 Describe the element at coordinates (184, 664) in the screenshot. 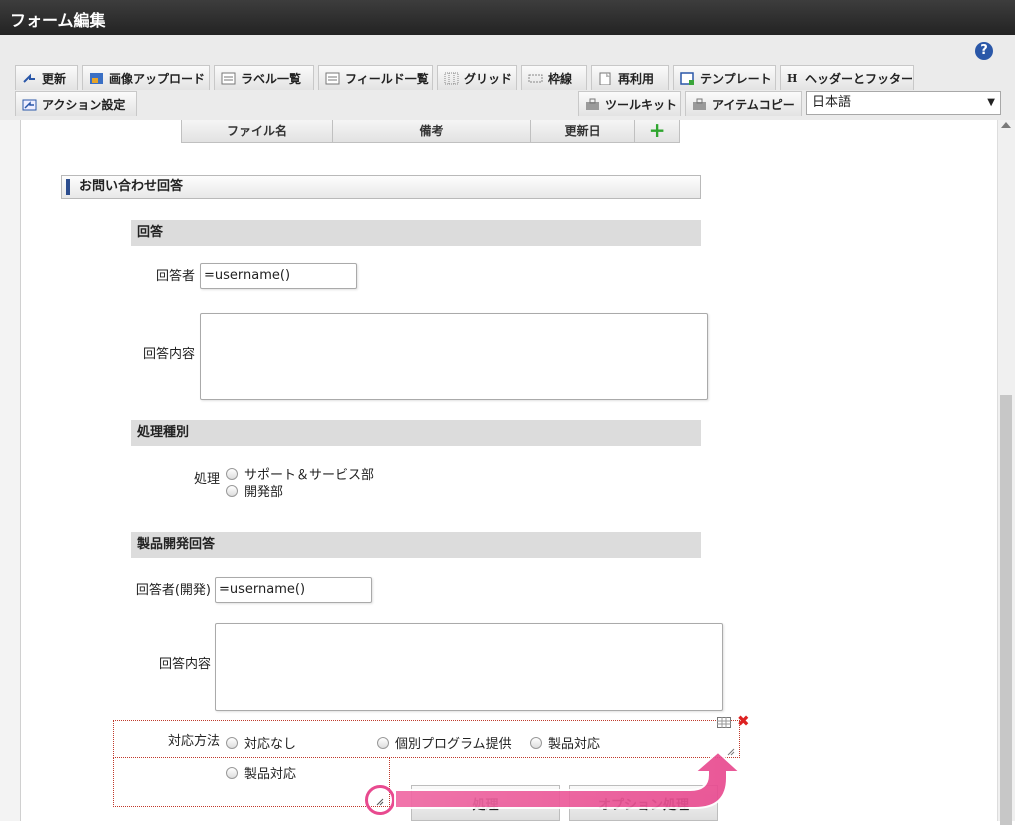

I see `dev-answer-content-label: 回答内容` at that location.